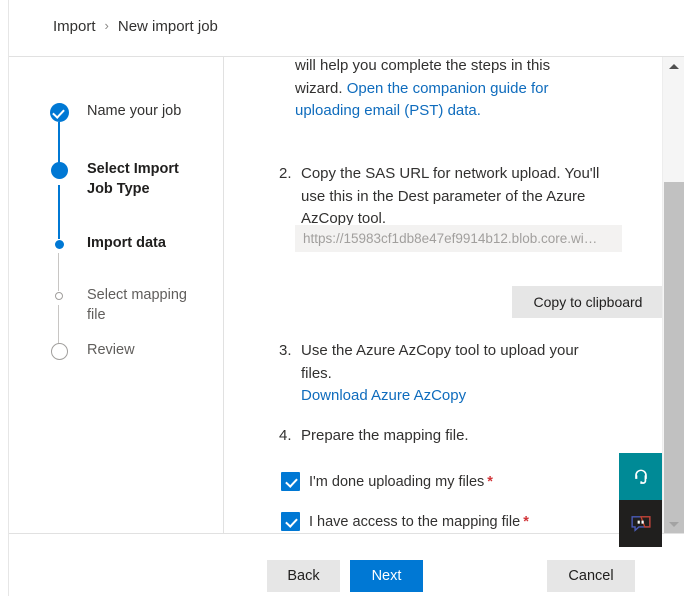 This screenshot has height=596, width=684. What do you see at coordinates (137, 305) in the screenshot?
I see `sidebar-step-label: Select mapping file` at bounding box center [137, 305].